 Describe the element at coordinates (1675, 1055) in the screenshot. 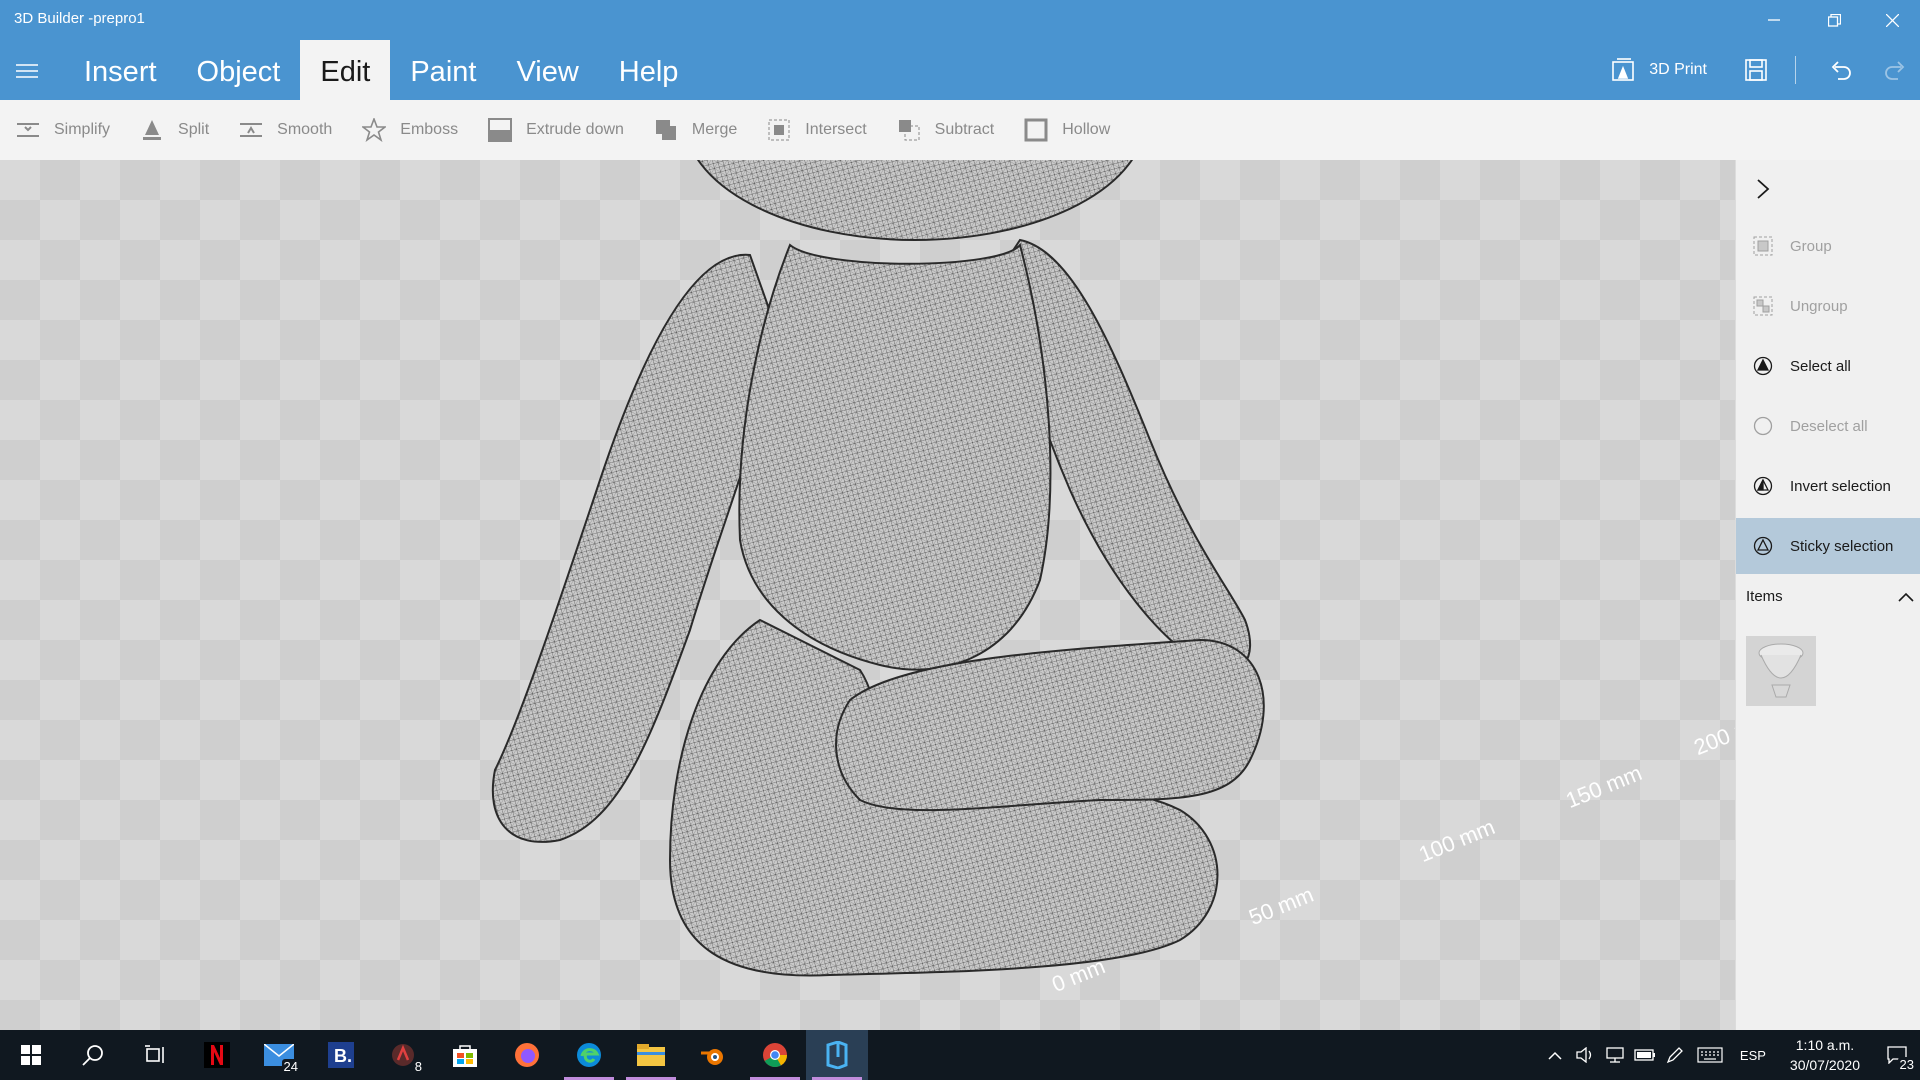

I see `pen-button` at that location.